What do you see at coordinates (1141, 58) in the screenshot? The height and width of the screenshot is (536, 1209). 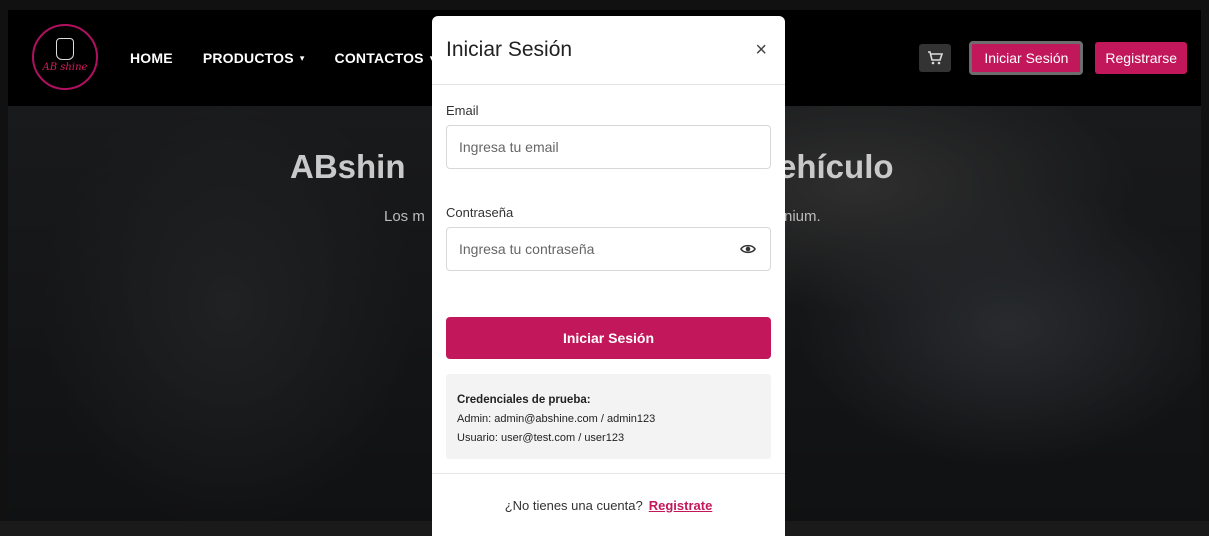 I see `register-button: Registrarse` at bounding box center [1141, 58].